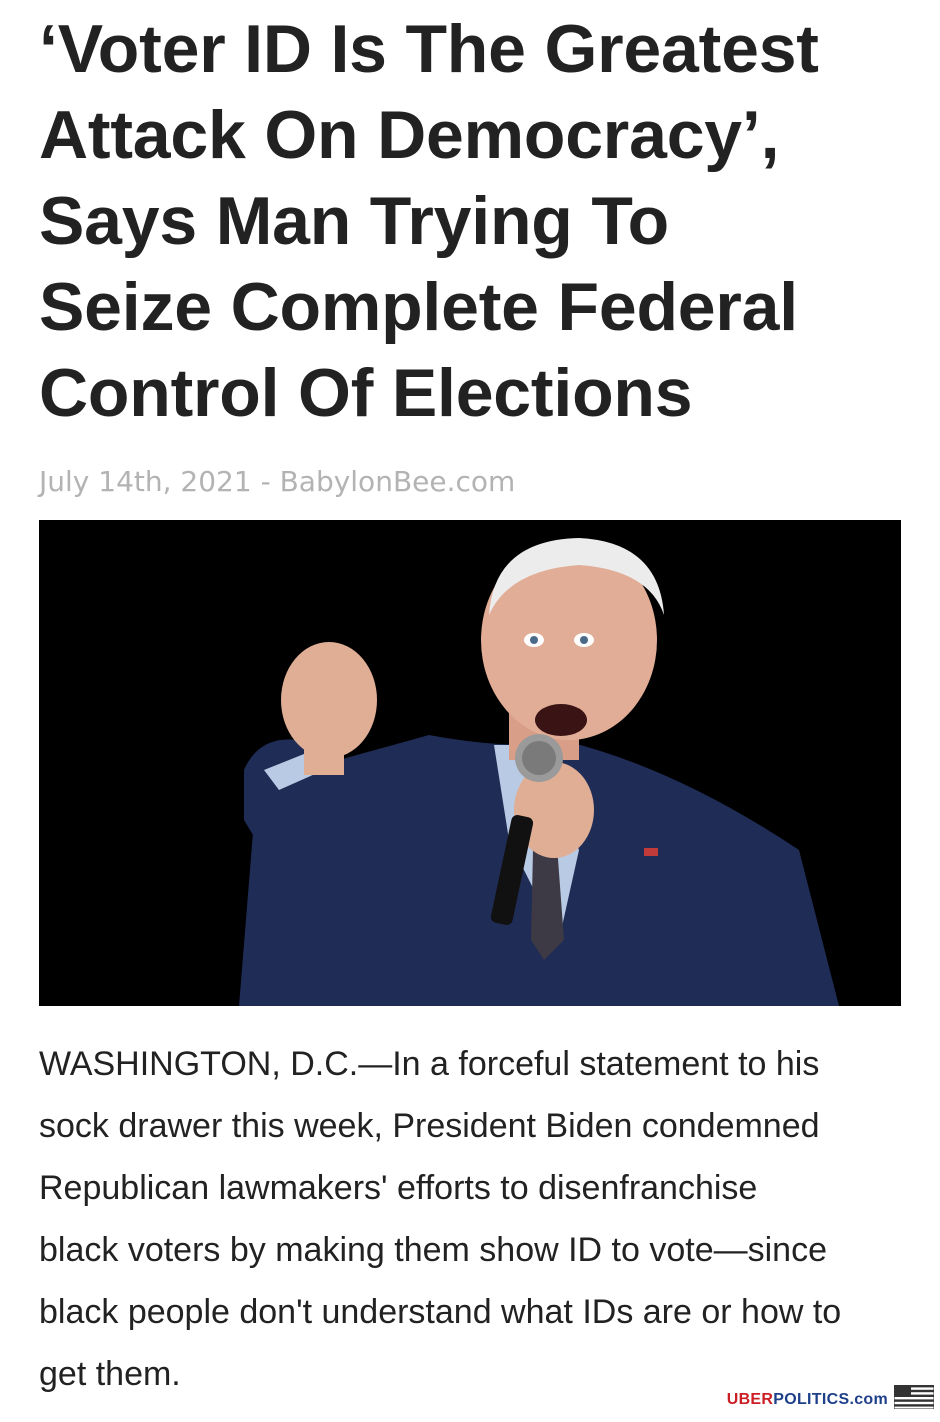 This screenshot has width=940, height=1422. I want to click on headline-line: ‘Voter ID Is The Greatest, so click(429, 49).